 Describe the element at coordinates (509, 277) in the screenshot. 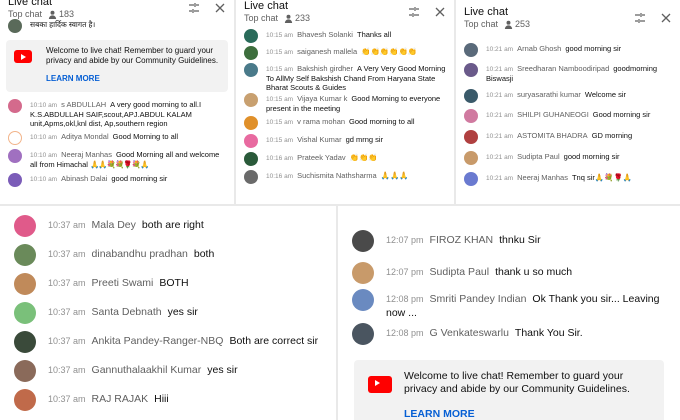

I see `list-item: 12:07 pm Sudipta Paul thank u so much` at that location.